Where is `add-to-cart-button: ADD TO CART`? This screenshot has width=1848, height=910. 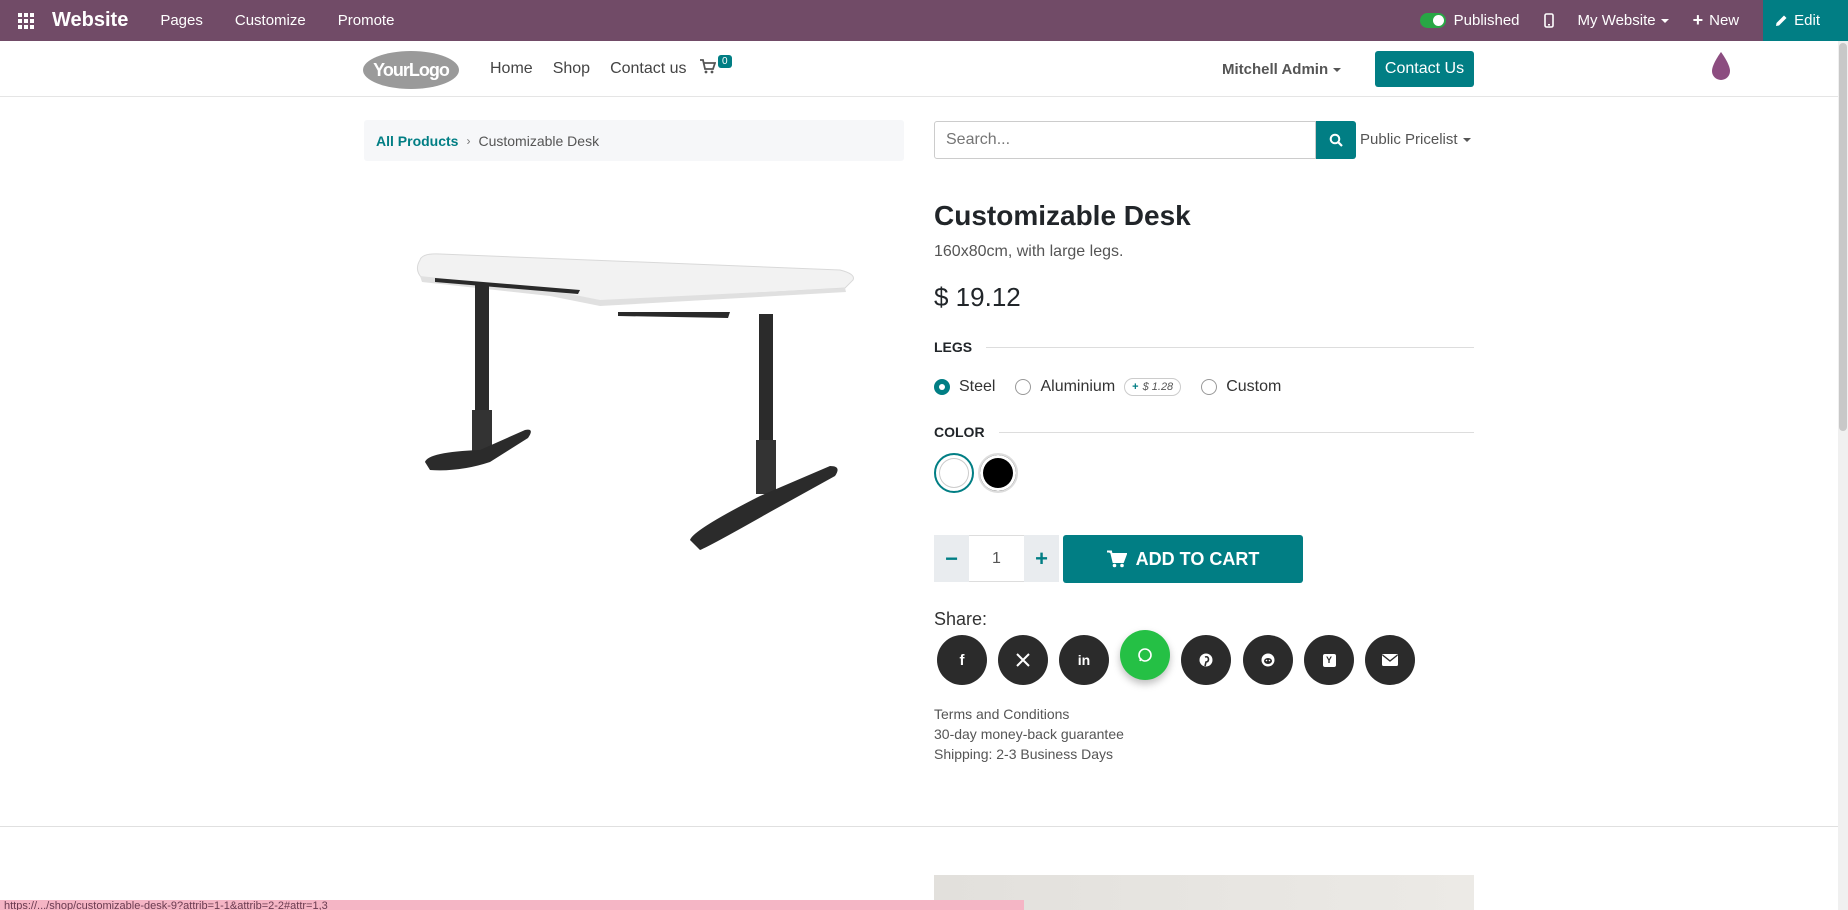
add-to-cart-button: ADD TO CART is located at coordinates (1183, 559).